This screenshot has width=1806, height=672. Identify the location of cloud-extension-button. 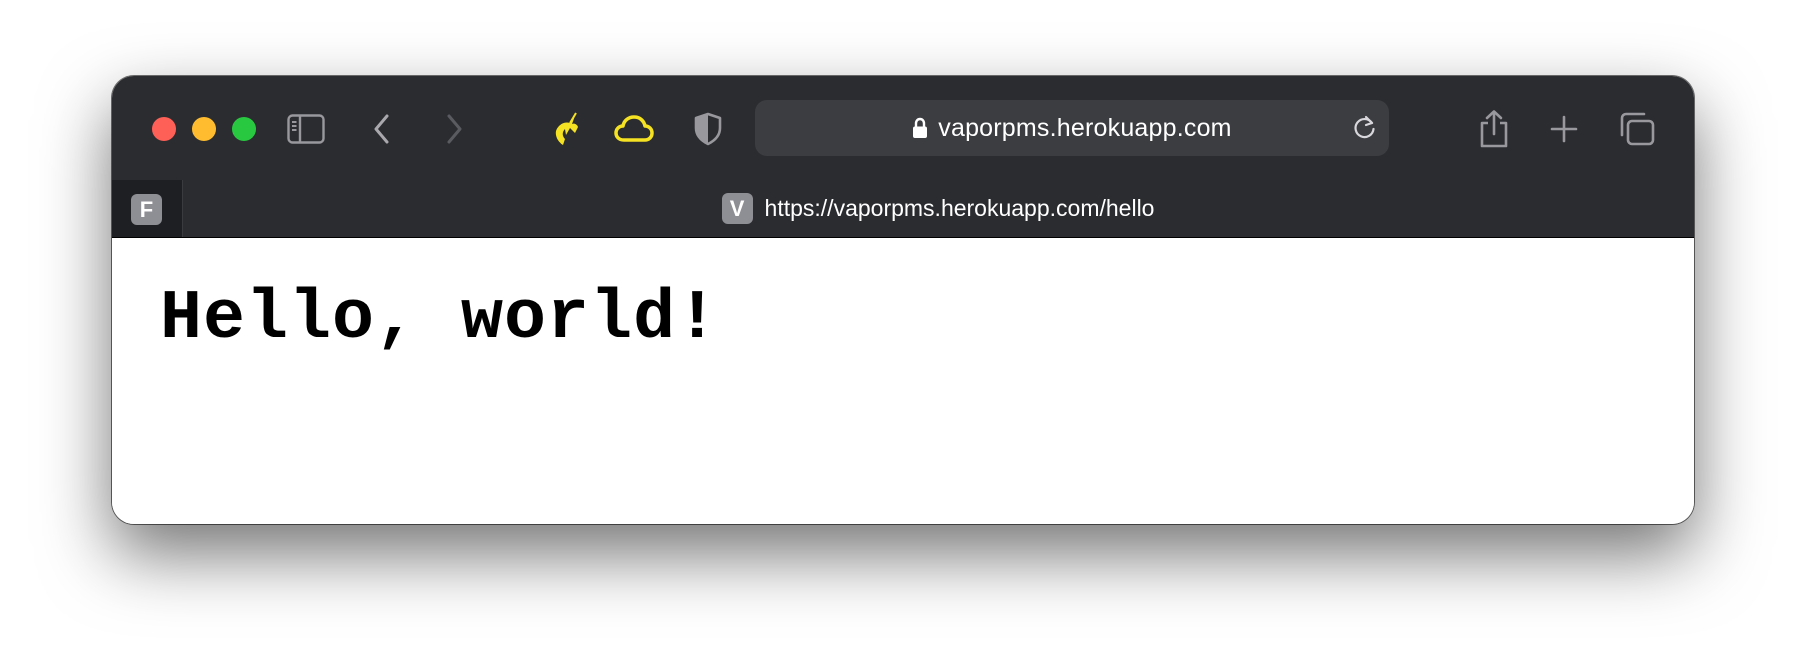
(634, 129).